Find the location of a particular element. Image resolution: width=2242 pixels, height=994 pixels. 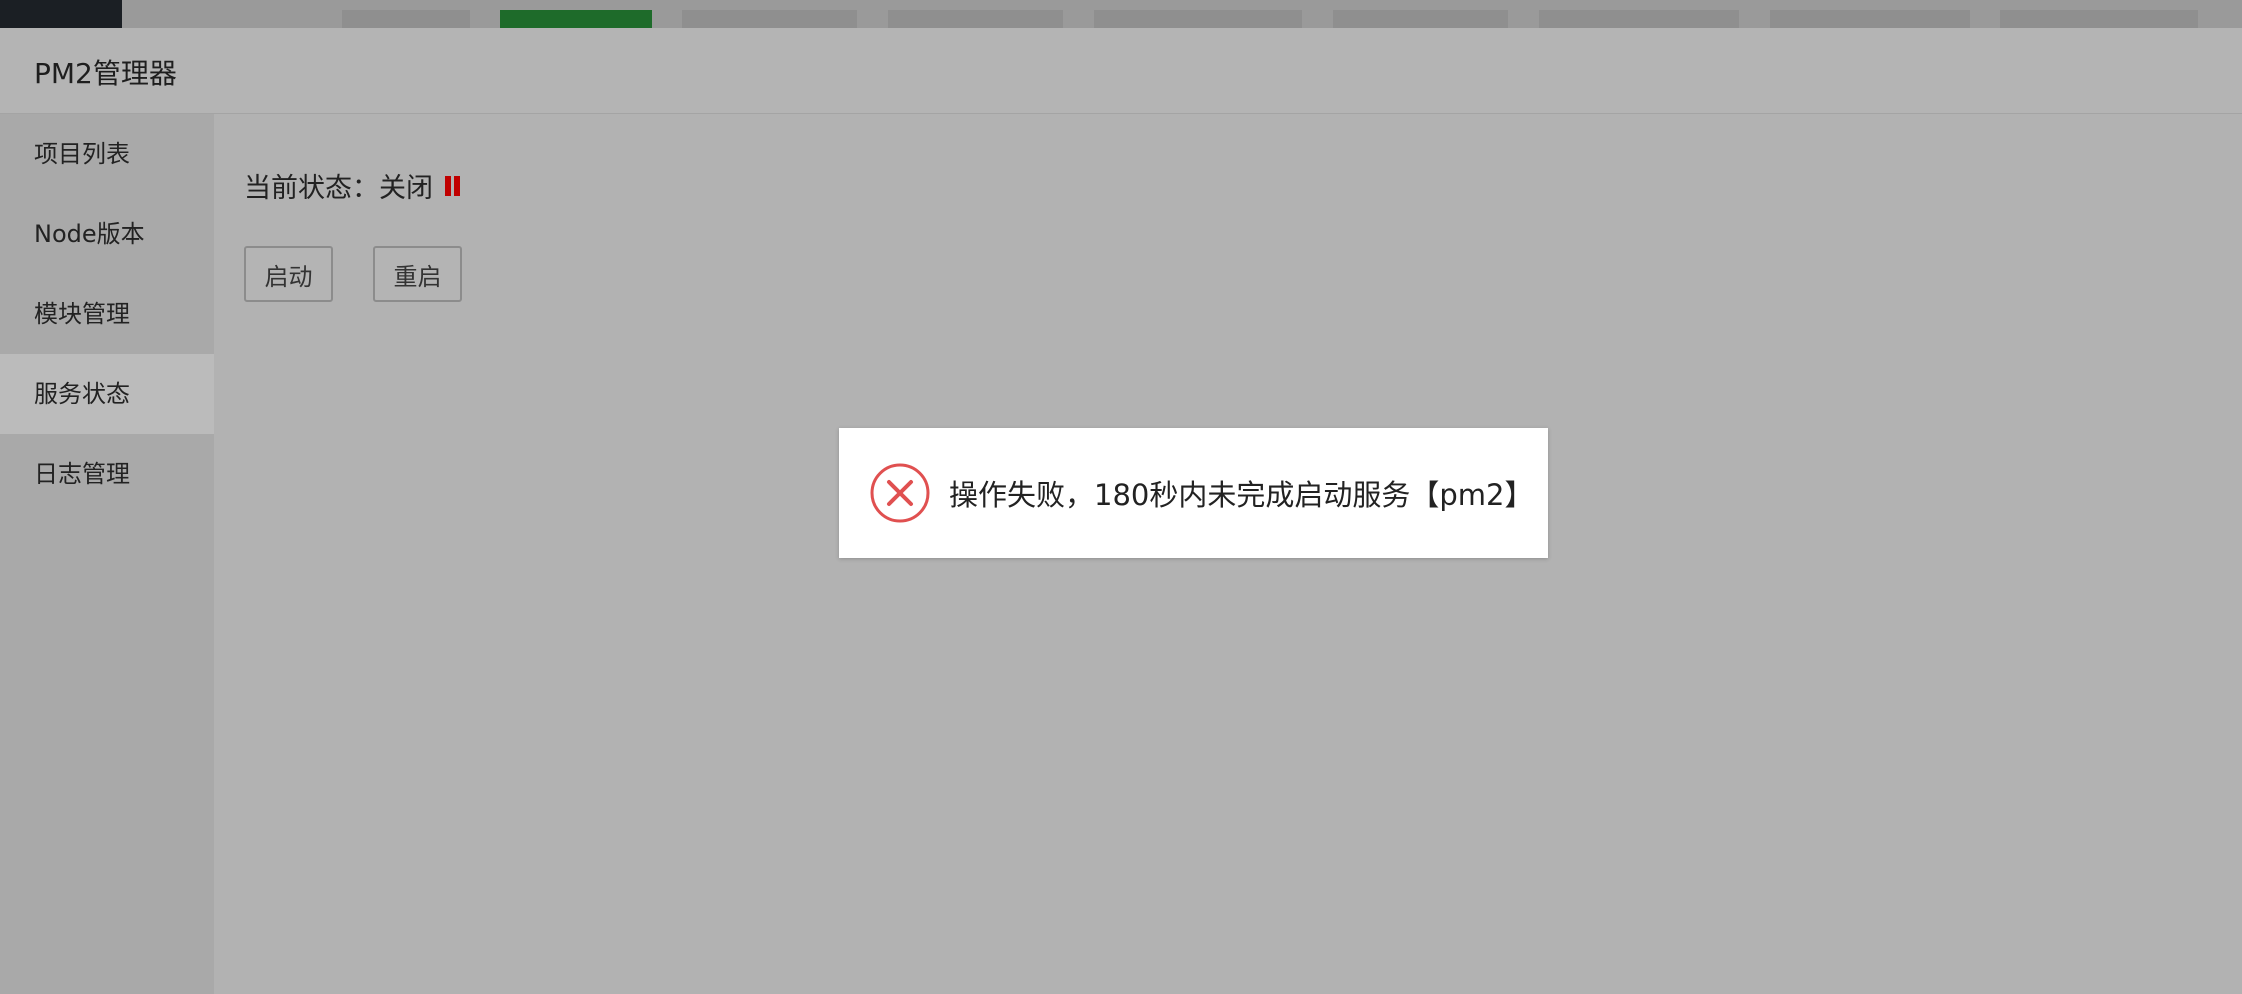

error-circle-x-icon is located at coordinates (900, 493).